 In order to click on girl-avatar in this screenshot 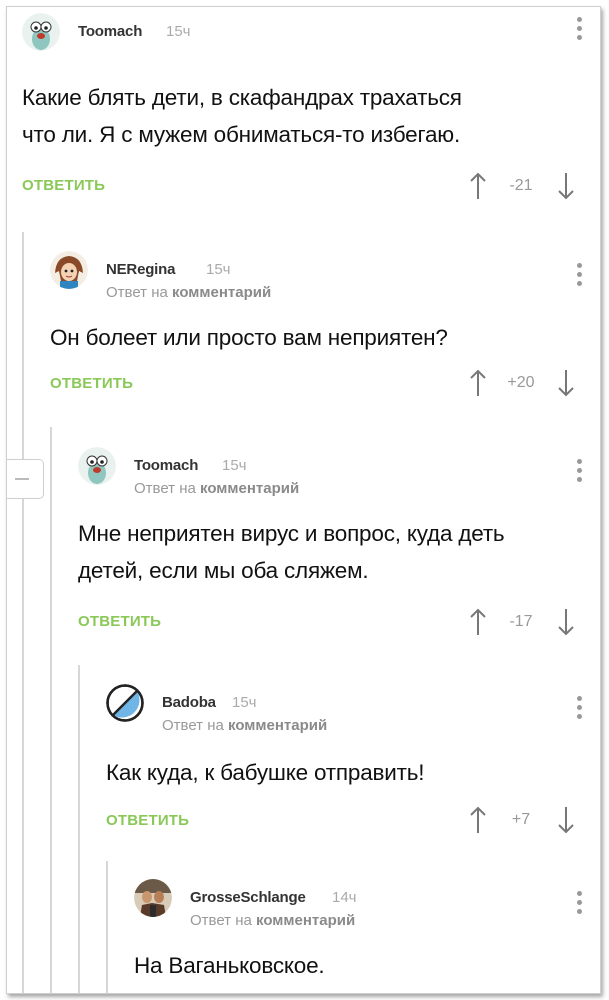, I will do `click(69, 270)`.